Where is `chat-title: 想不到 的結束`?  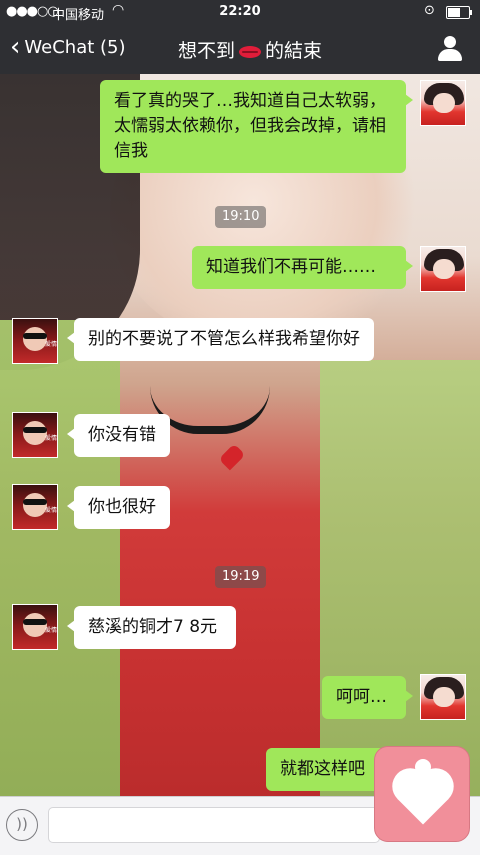 chat-title: 想不到 的結束 is located at coordinates (250, 49).